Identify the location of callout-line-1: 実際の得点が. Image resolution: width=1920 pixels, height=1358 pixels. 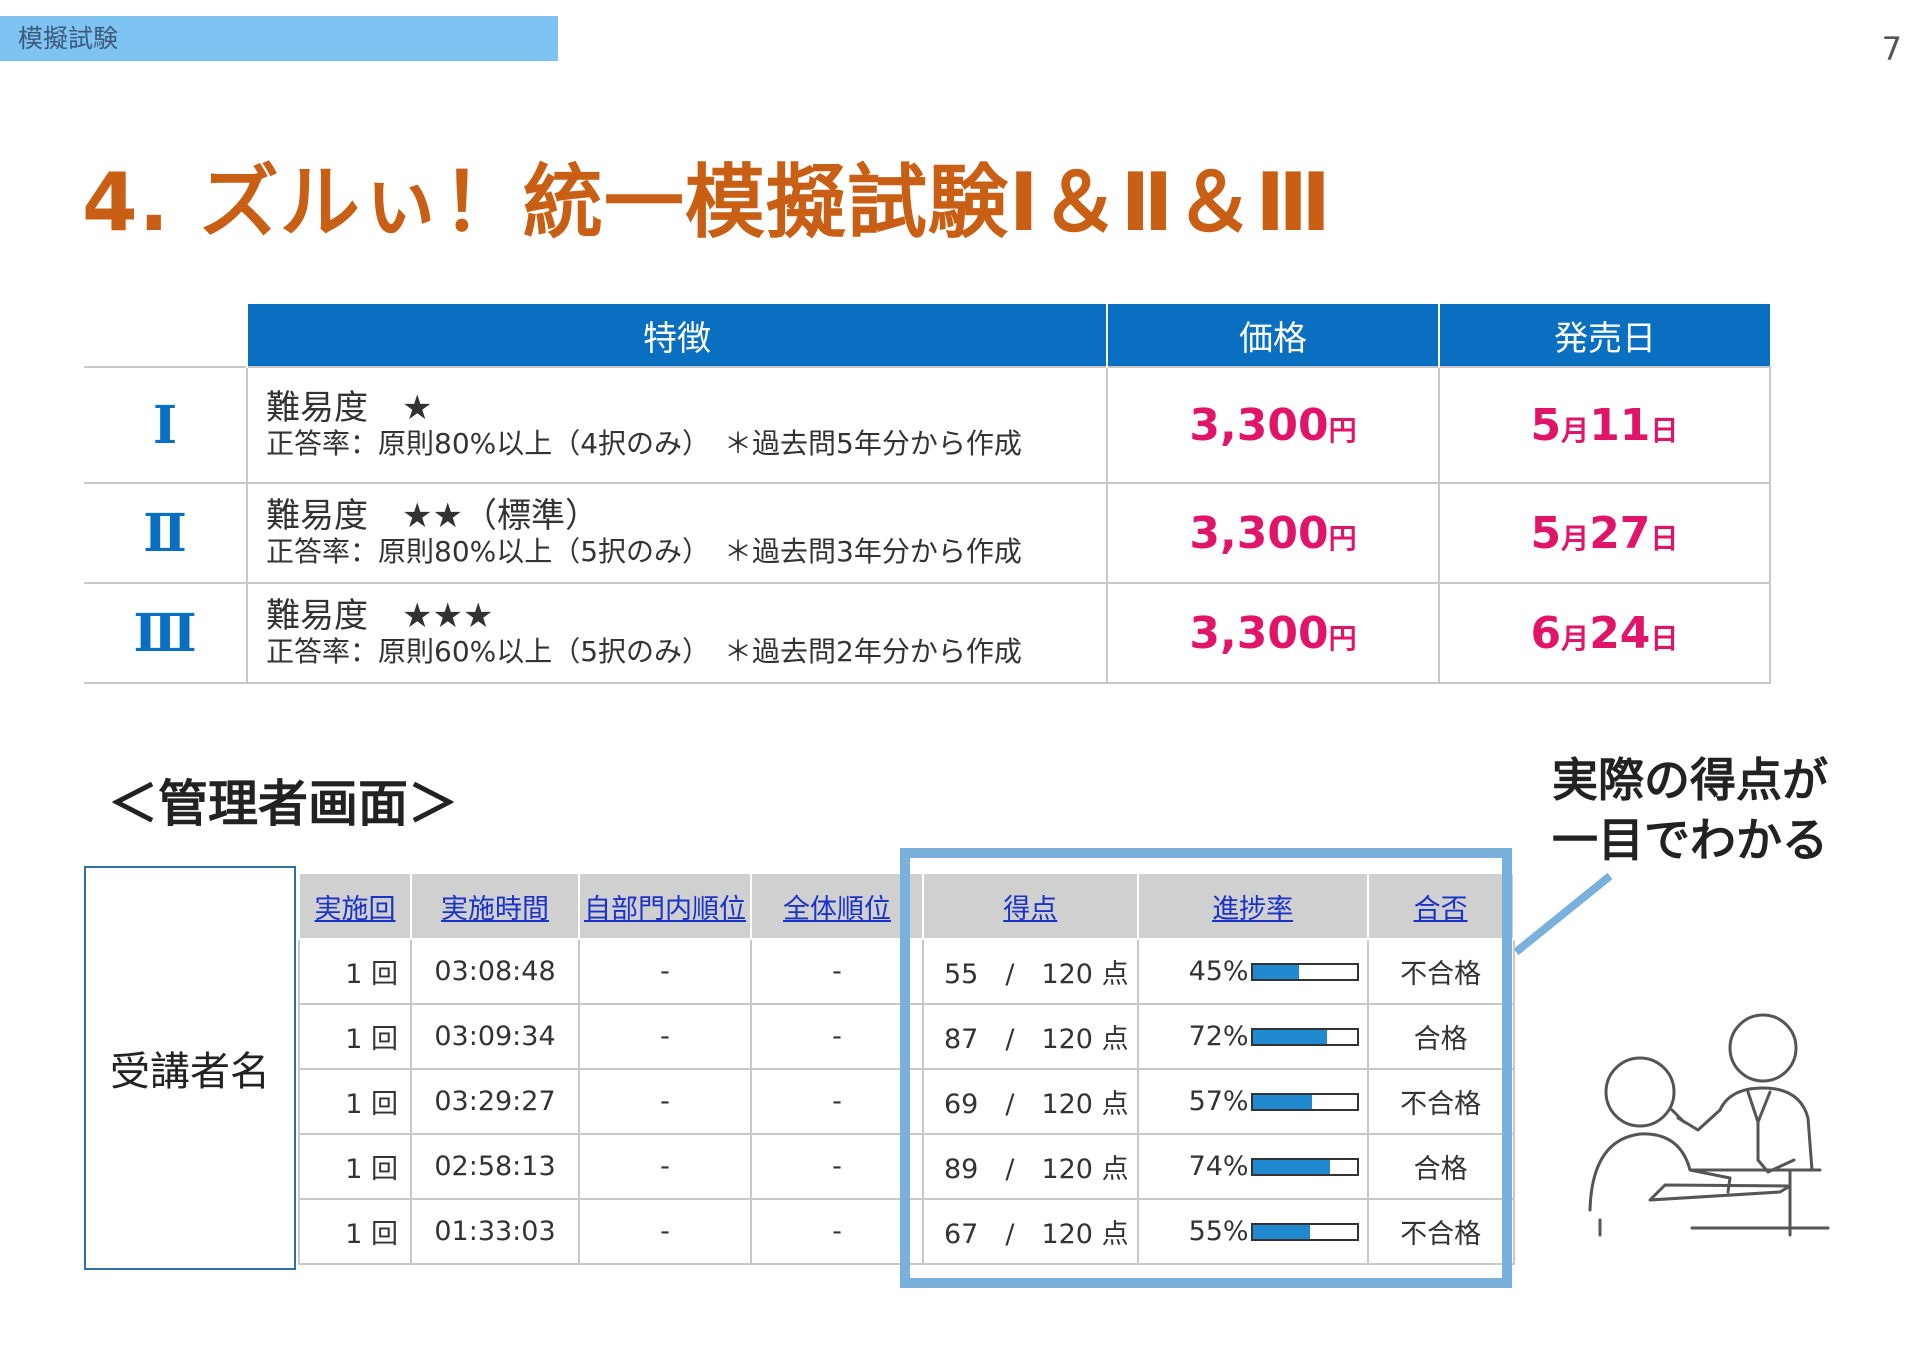
(1690, 780).